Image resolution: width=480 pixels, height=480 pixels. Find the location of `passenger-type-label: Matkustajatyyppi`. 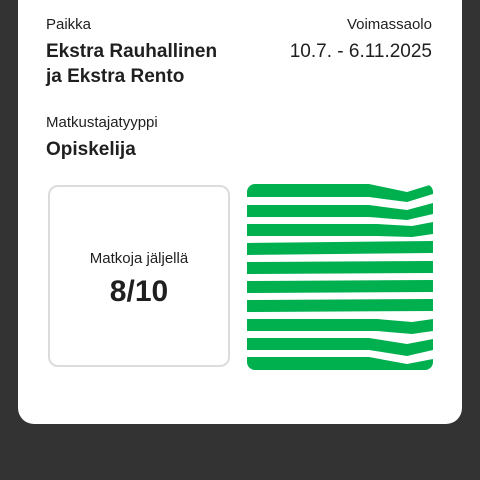

passenger-type-label: Matkustajatyyppi is located at coordinates (102, 122).